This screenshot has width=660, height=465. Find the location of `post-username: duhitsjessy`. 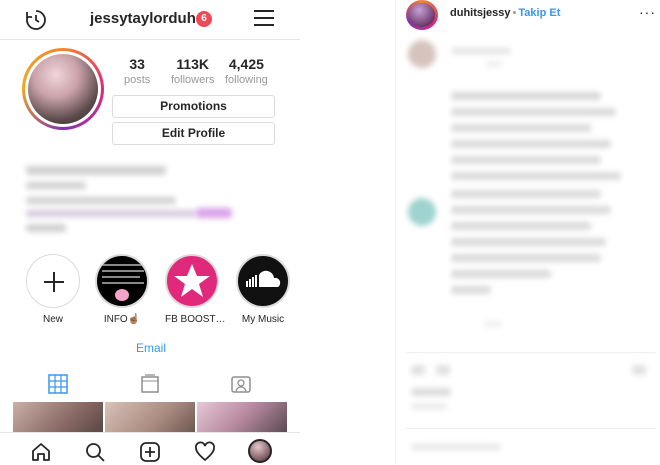

post-username: duhitsjessy is located at coordinates (480, 13).